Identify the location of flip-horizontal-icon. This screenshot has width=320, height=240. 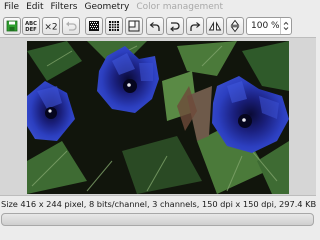
(215, 26).